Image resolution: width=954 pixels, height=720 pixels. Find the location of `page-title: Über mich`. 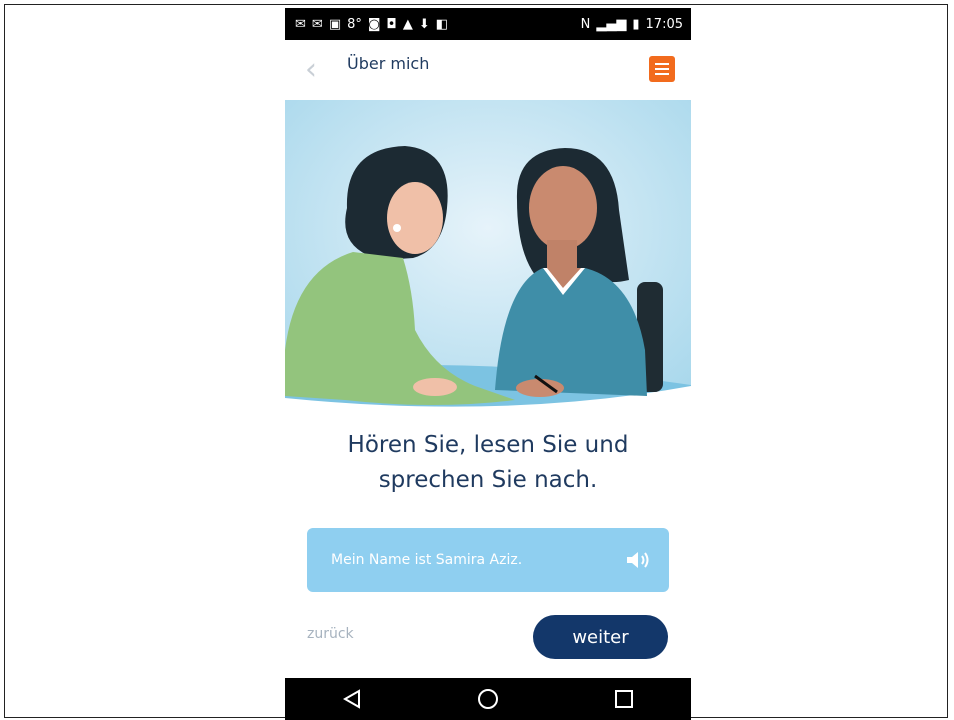

page-title: Über mich is located at coordinates (388, 63).